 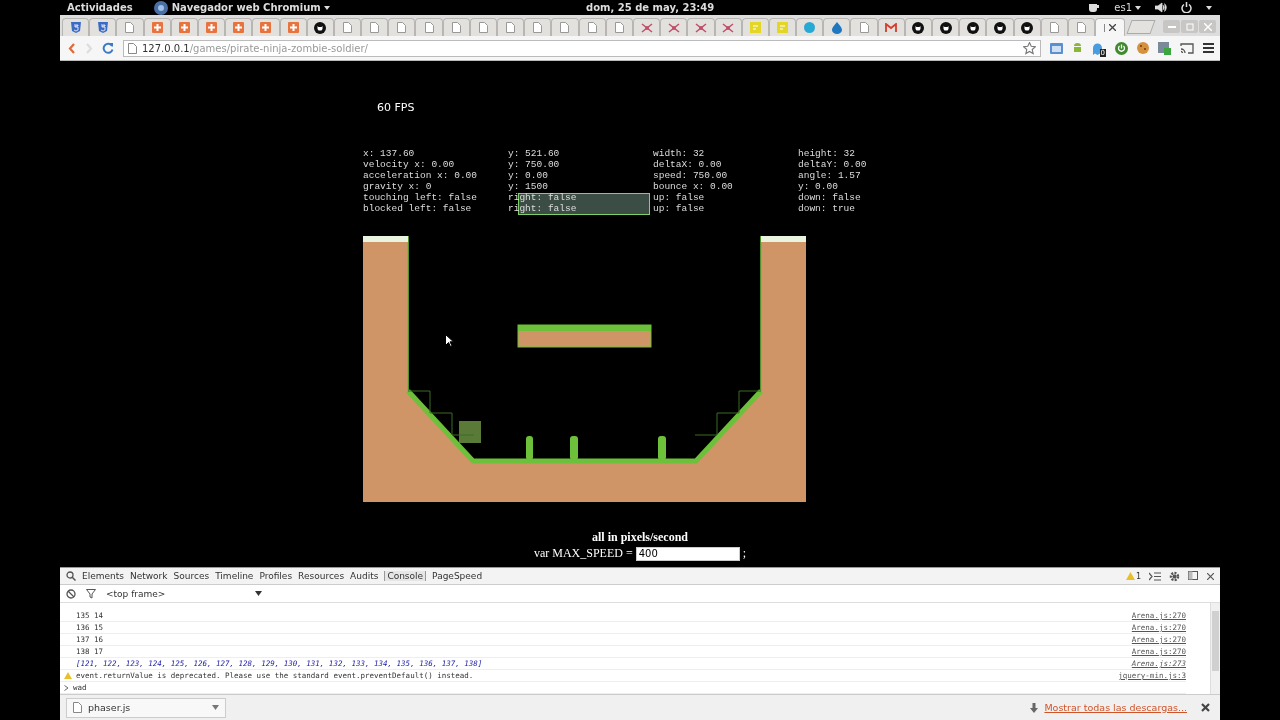 I want to click on circle-icon, so click(x=810, y=27).